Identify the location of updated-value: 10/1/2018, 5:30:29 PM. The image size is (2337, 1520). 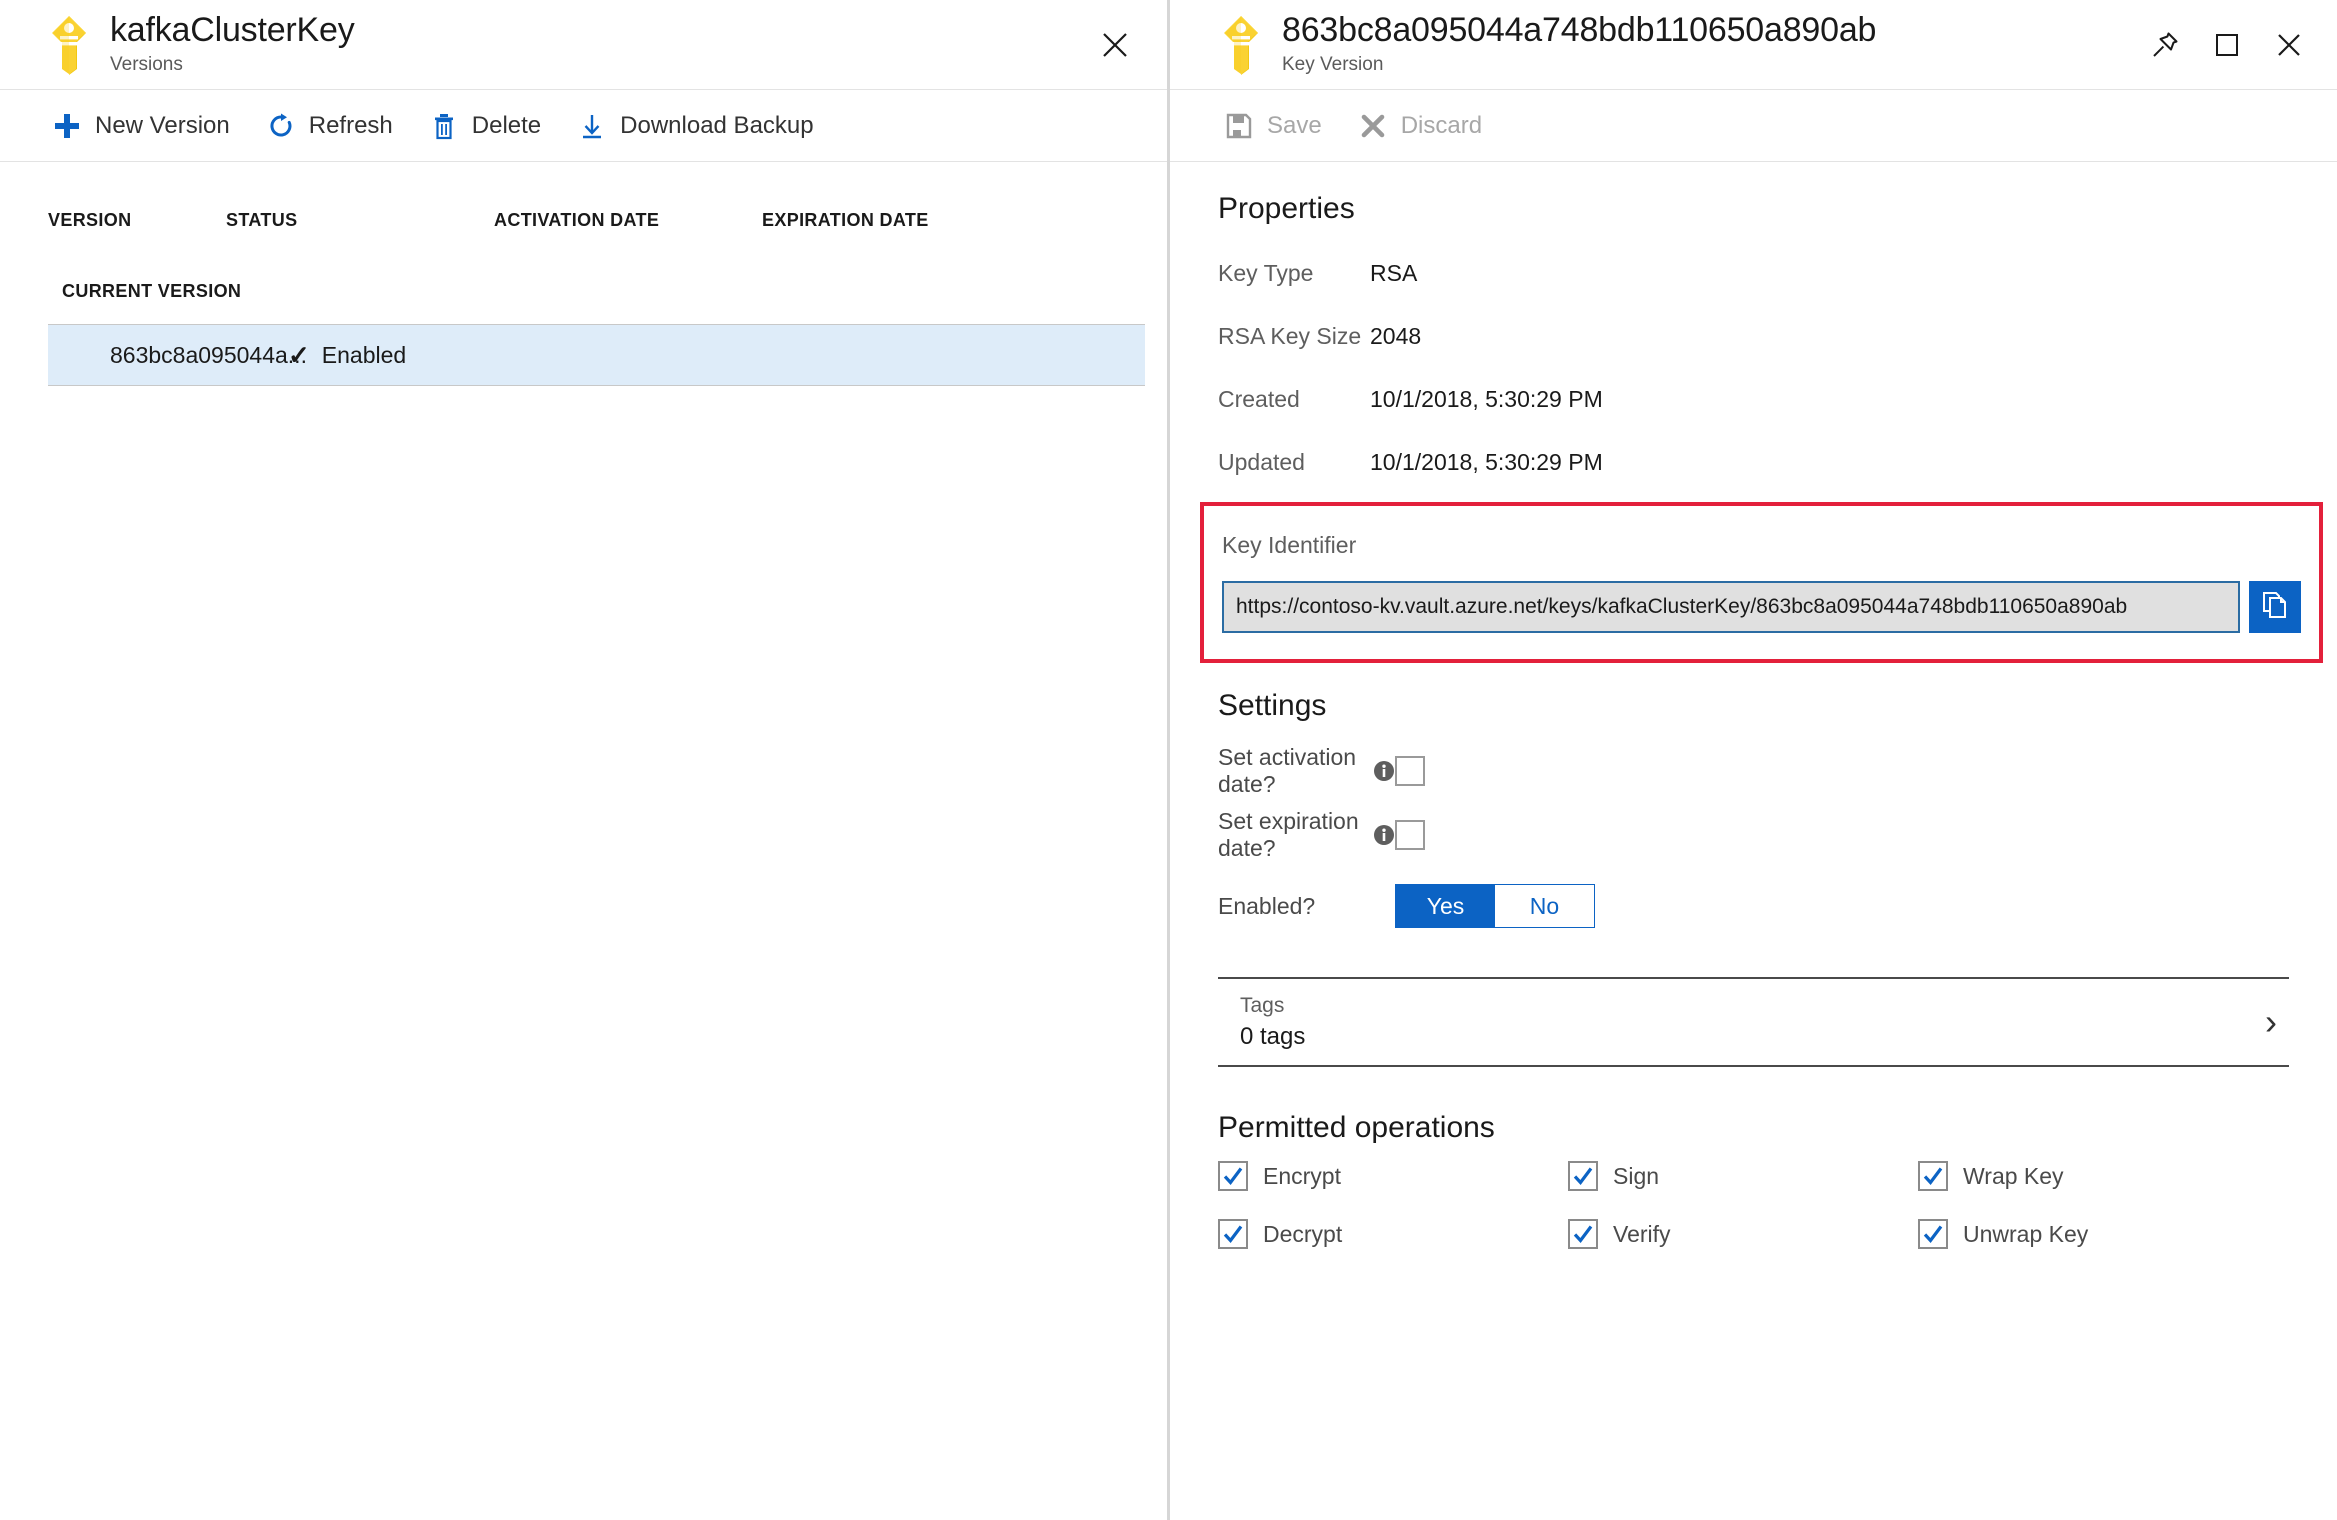
(1486, 462).